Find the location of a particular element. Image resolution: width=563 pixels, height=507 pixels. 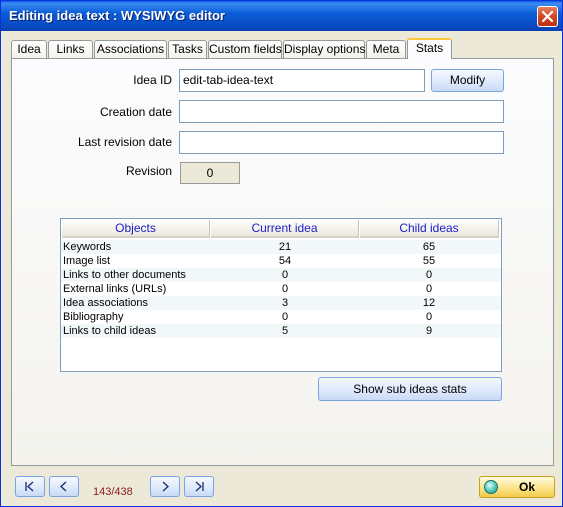

child-ideas-cell: 55 is located at coordinates (429, 261).